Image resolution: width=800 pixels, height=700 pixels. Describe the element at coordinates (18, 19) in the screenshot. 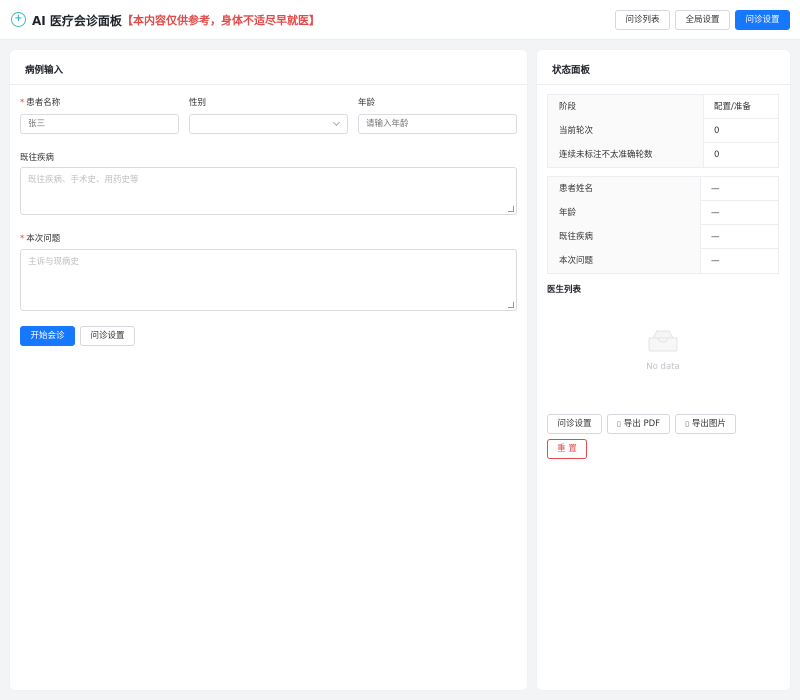

I see `plus-circle-icon: +` at that location.